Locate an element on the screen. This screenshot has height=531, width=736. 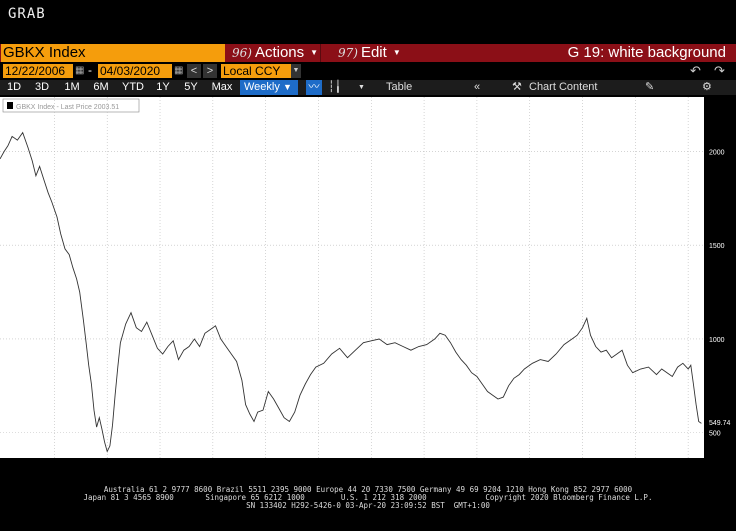
collapse-icon: « is located at coordinates (477, 87).